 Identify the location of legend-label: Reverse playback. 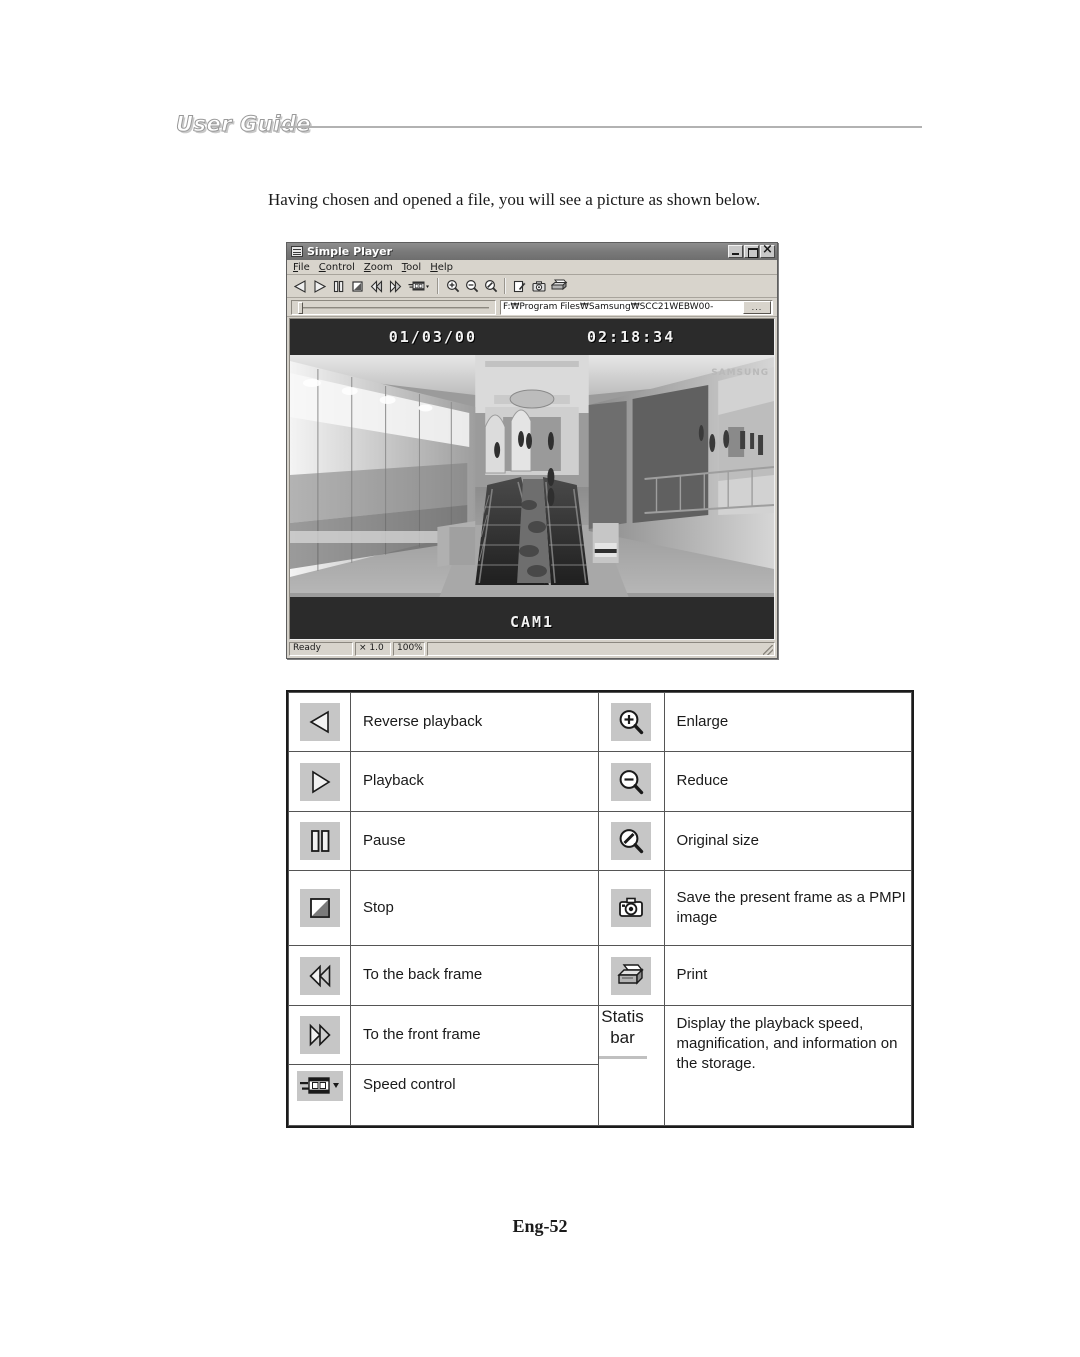
(423, 722).